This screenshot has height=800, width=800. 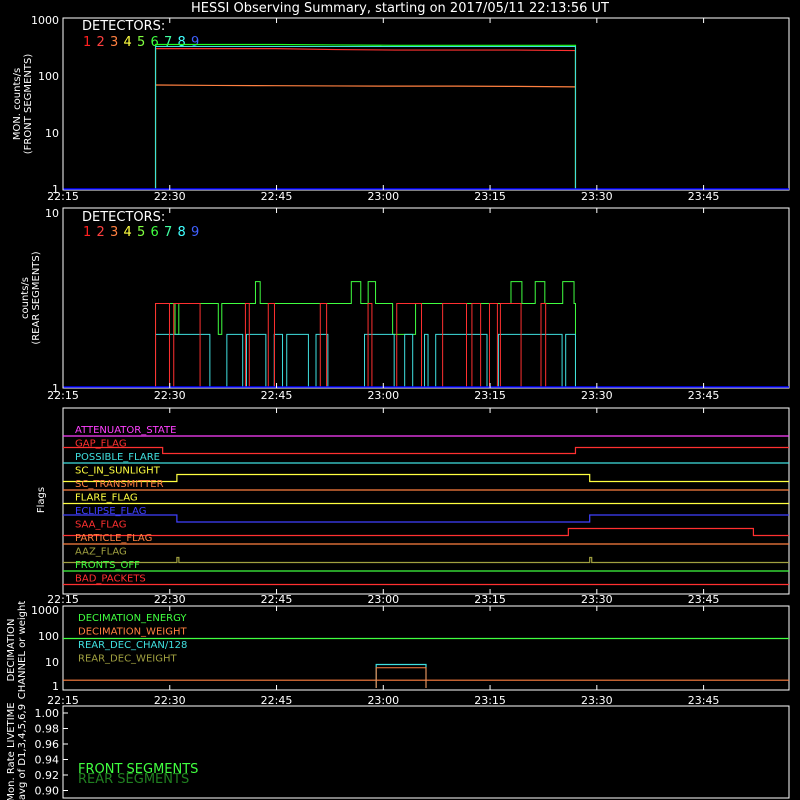 I want to click on panel1-ytick-100: 100, so click(x=48, y=76).